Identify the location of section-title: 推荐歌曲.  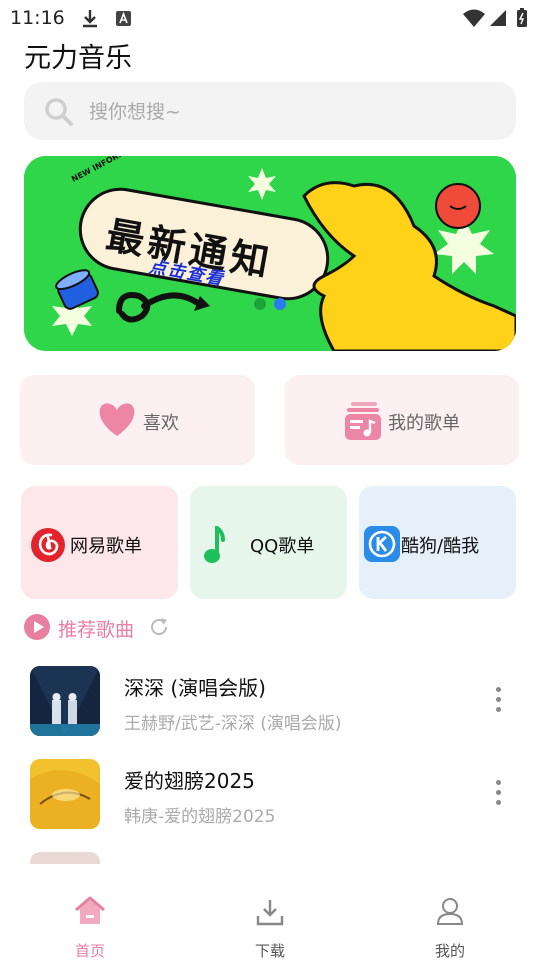
(96, 630).